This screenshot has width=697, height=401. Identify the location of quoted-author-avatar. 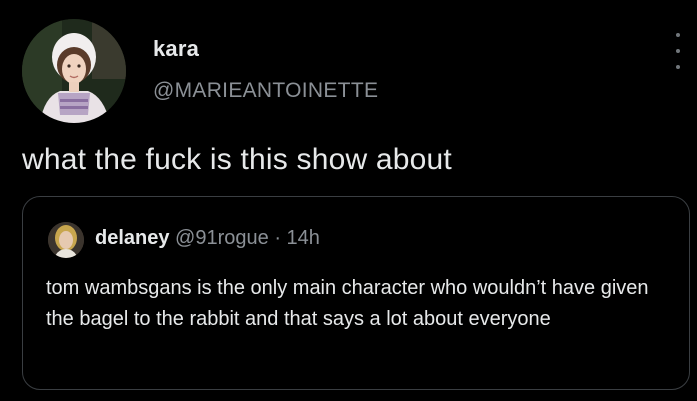
(66, 240).